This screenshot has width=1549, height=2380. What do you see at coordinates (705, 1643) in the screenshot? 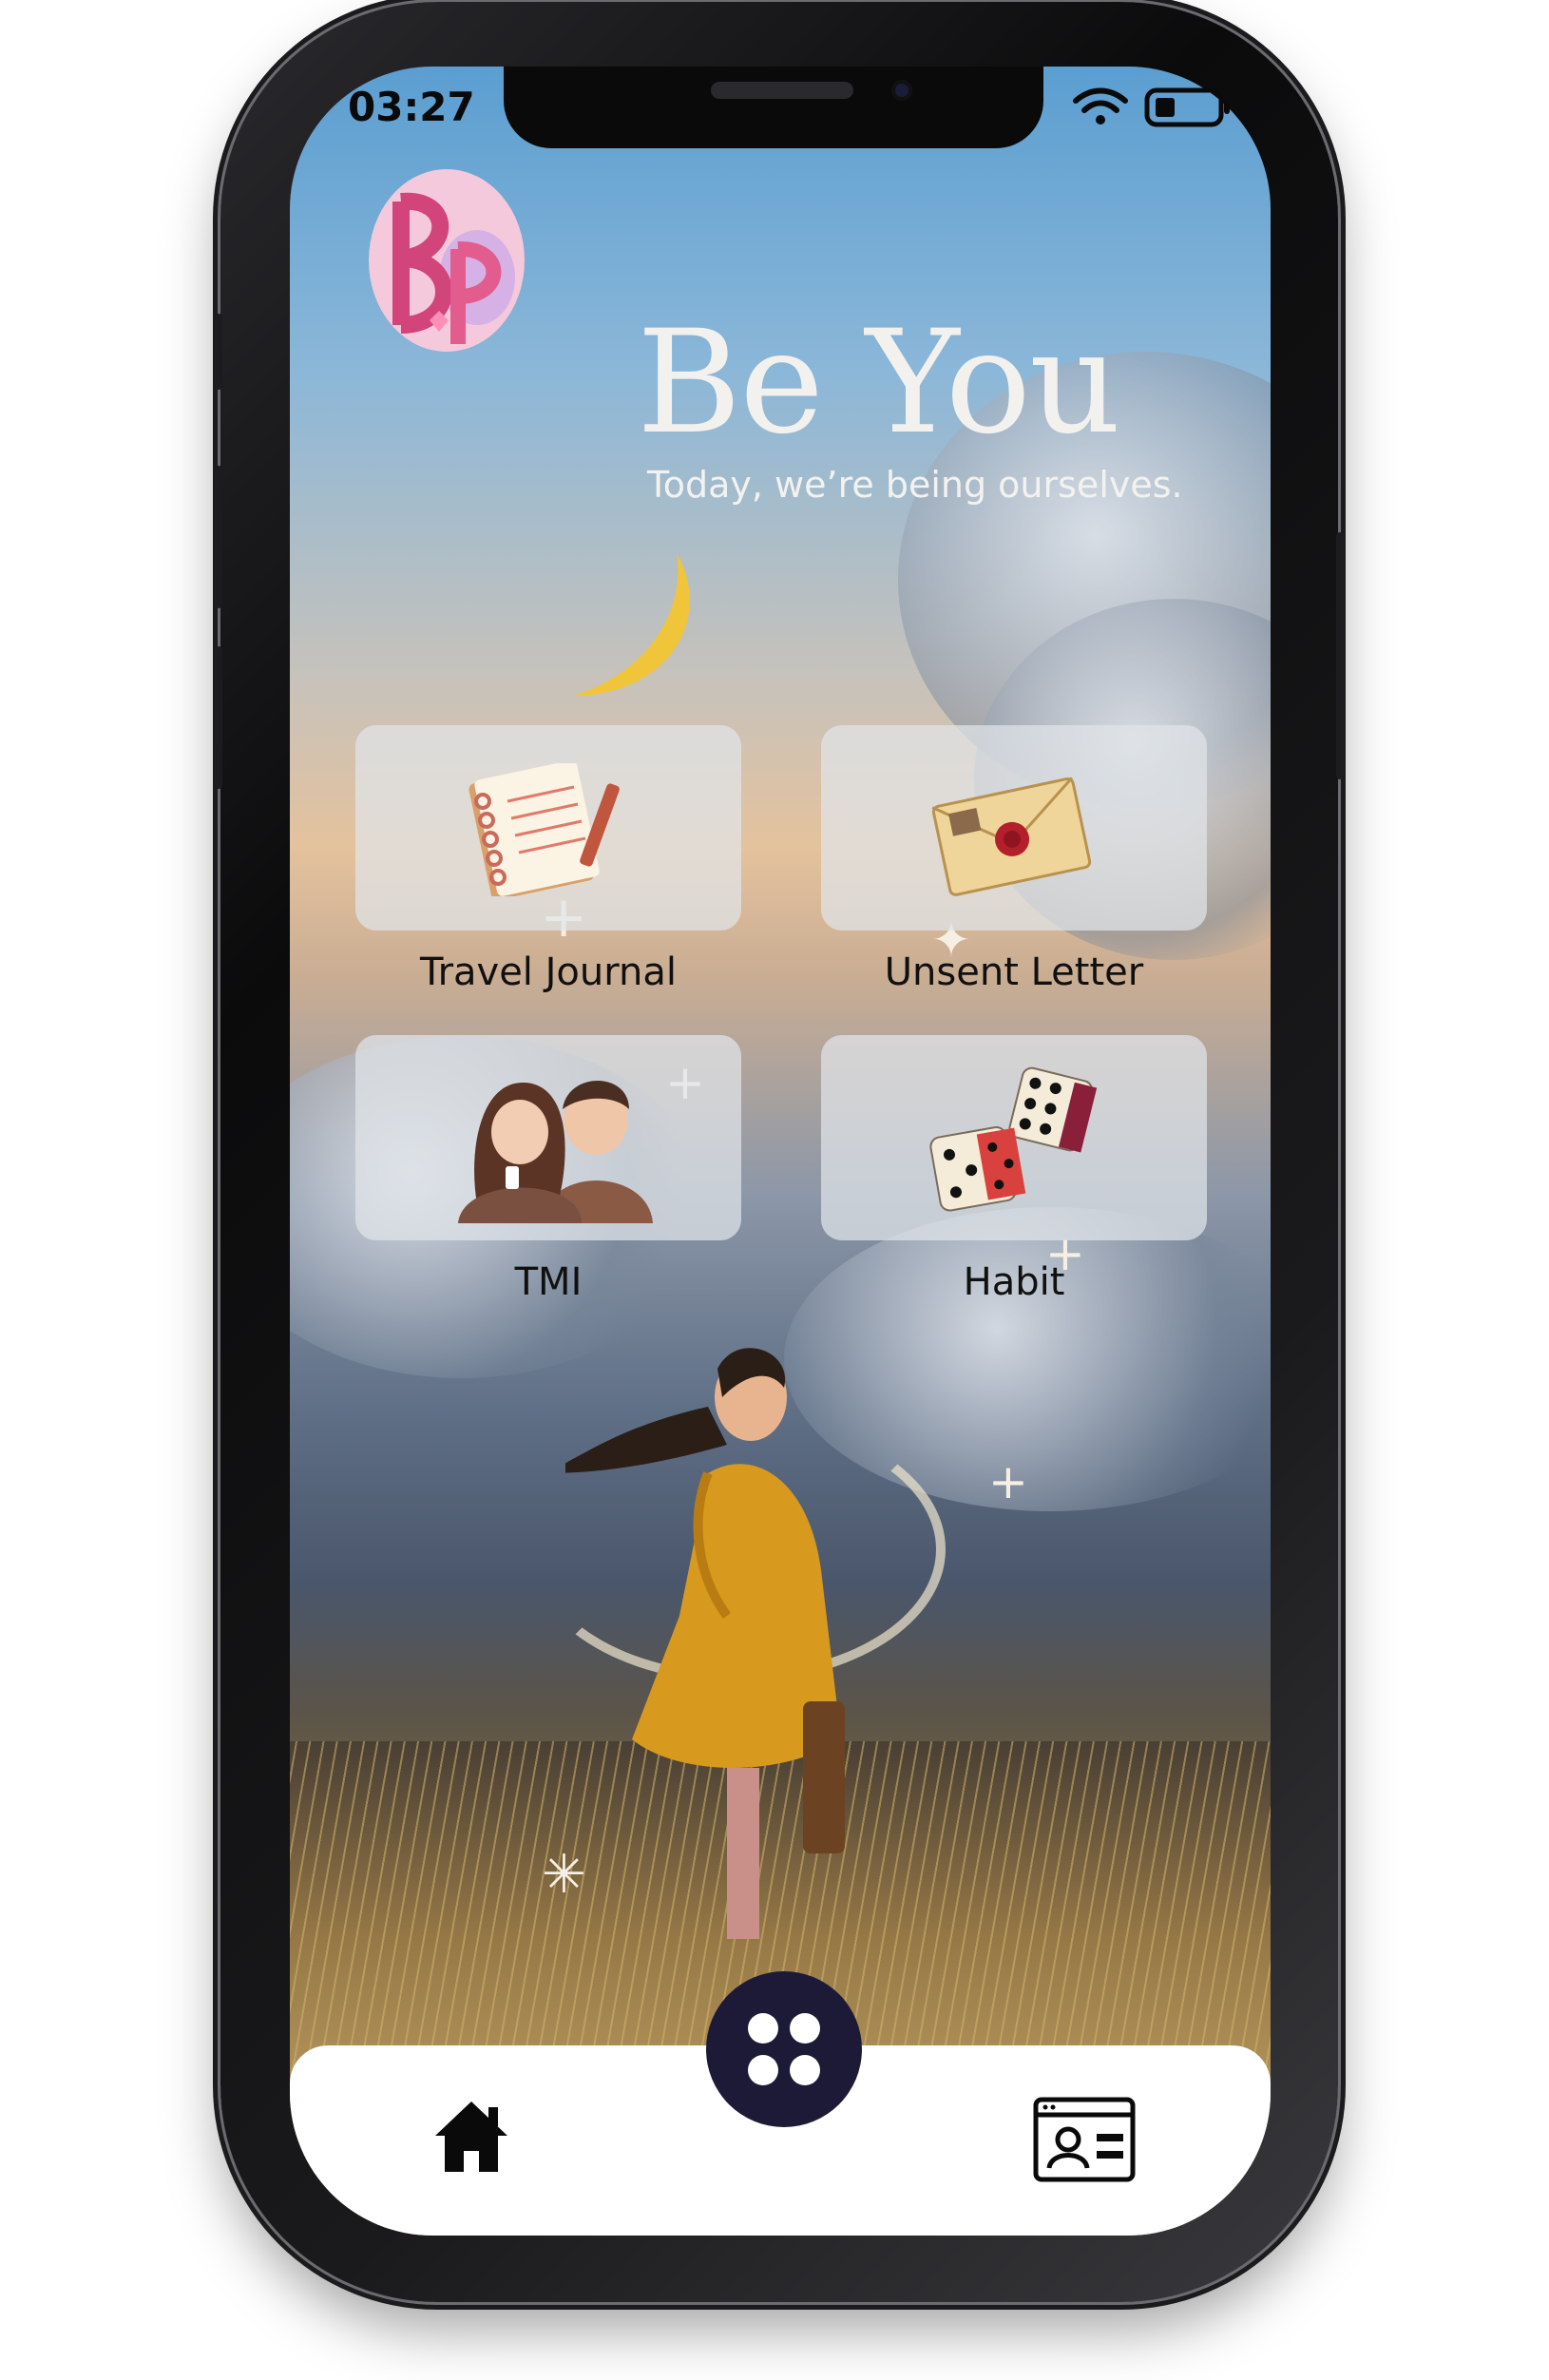
I see `girl-illustration` at bounding box center [705, 1643].